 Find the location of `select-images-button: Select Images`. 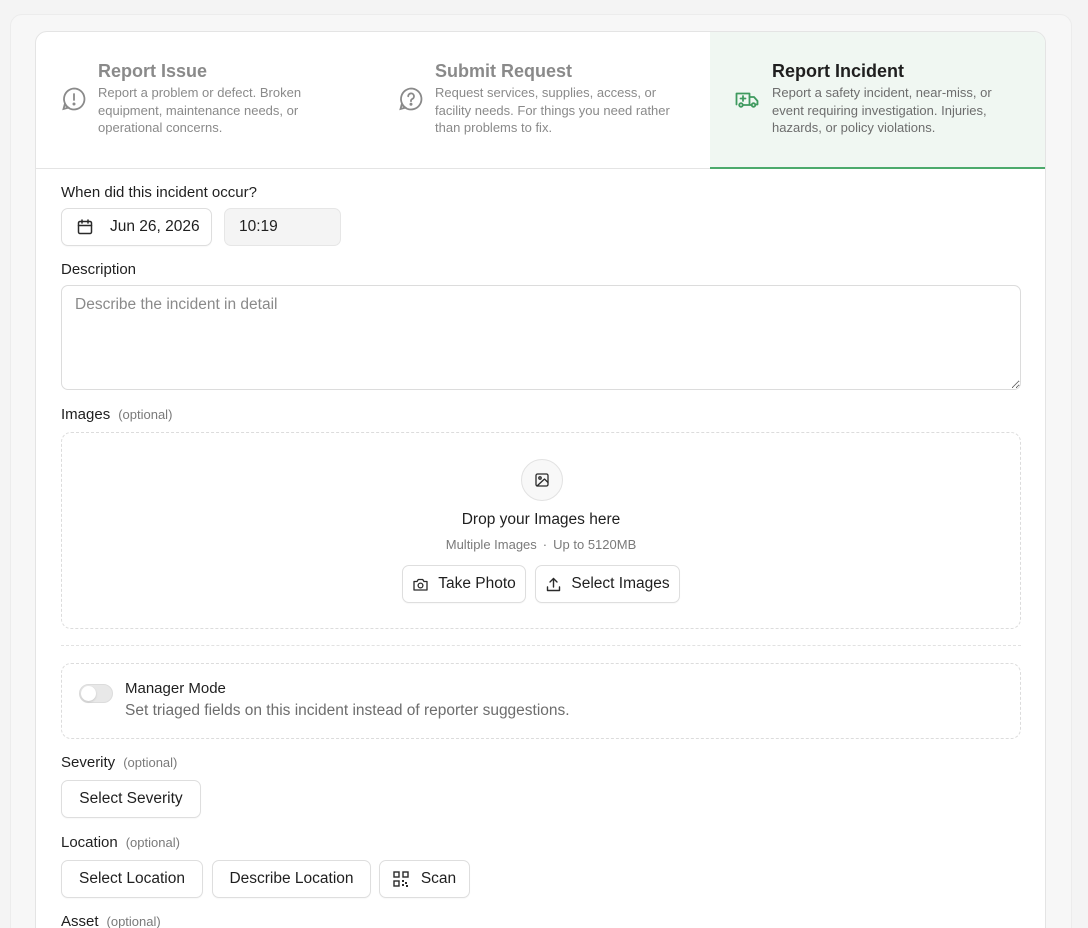

select-images-button: Select Images is located at coordinates (607, 584).